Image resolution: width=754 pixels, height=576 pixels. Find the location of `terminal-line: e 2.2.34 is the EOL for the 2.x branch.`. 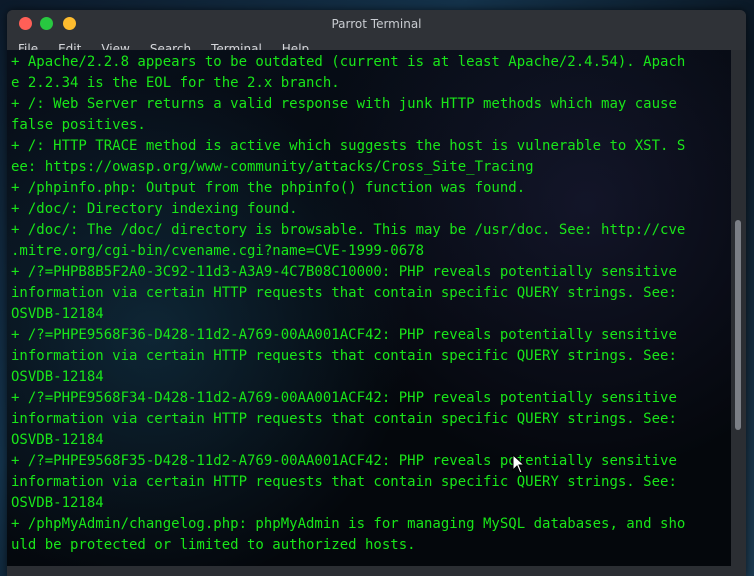

terminal-line: e 2.2.34 is the EOL for the 2.x branch. is located at coordinates (175, 83).